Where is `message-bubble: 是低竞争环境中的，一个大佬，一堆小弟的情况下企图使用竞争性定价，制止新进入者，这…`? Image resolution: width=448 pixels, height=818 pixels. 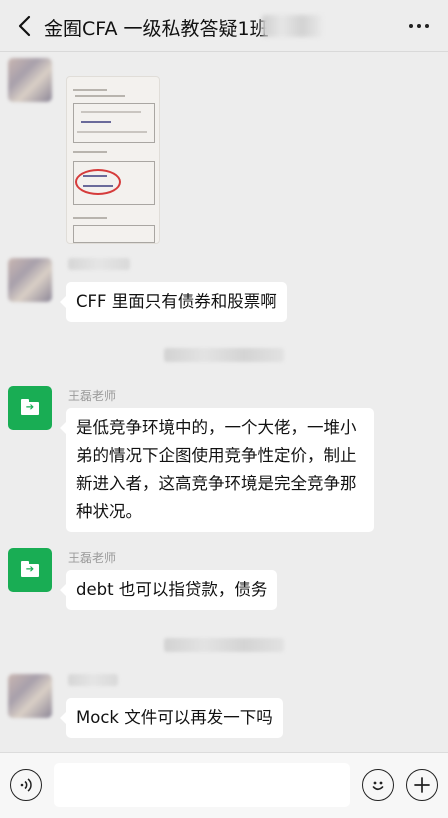
message-bubble: 是低竞争环境中的，一个大佬，一堆小弟的情况下企图使用竞争性定价，制止新进入者，这… is located at coordinates (217, 470).